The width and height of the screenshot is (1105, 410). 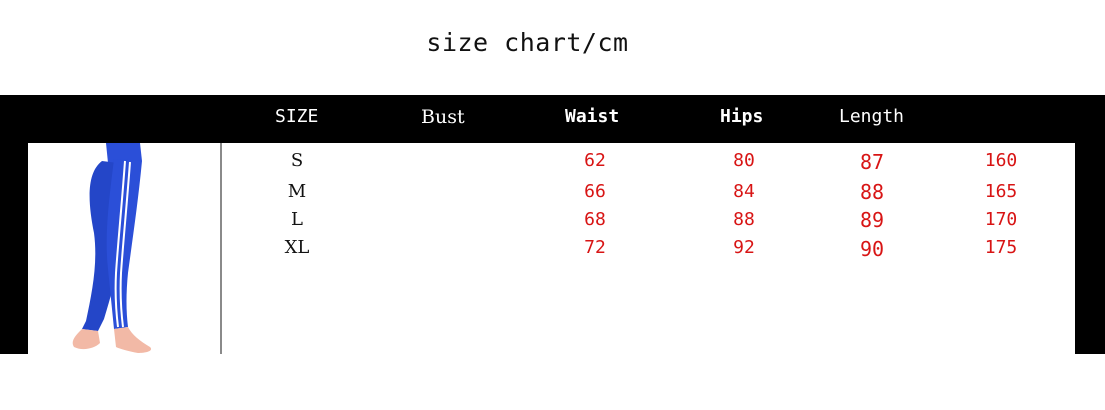 I want to click on cell-value: 90, so click(x=872, y=249).